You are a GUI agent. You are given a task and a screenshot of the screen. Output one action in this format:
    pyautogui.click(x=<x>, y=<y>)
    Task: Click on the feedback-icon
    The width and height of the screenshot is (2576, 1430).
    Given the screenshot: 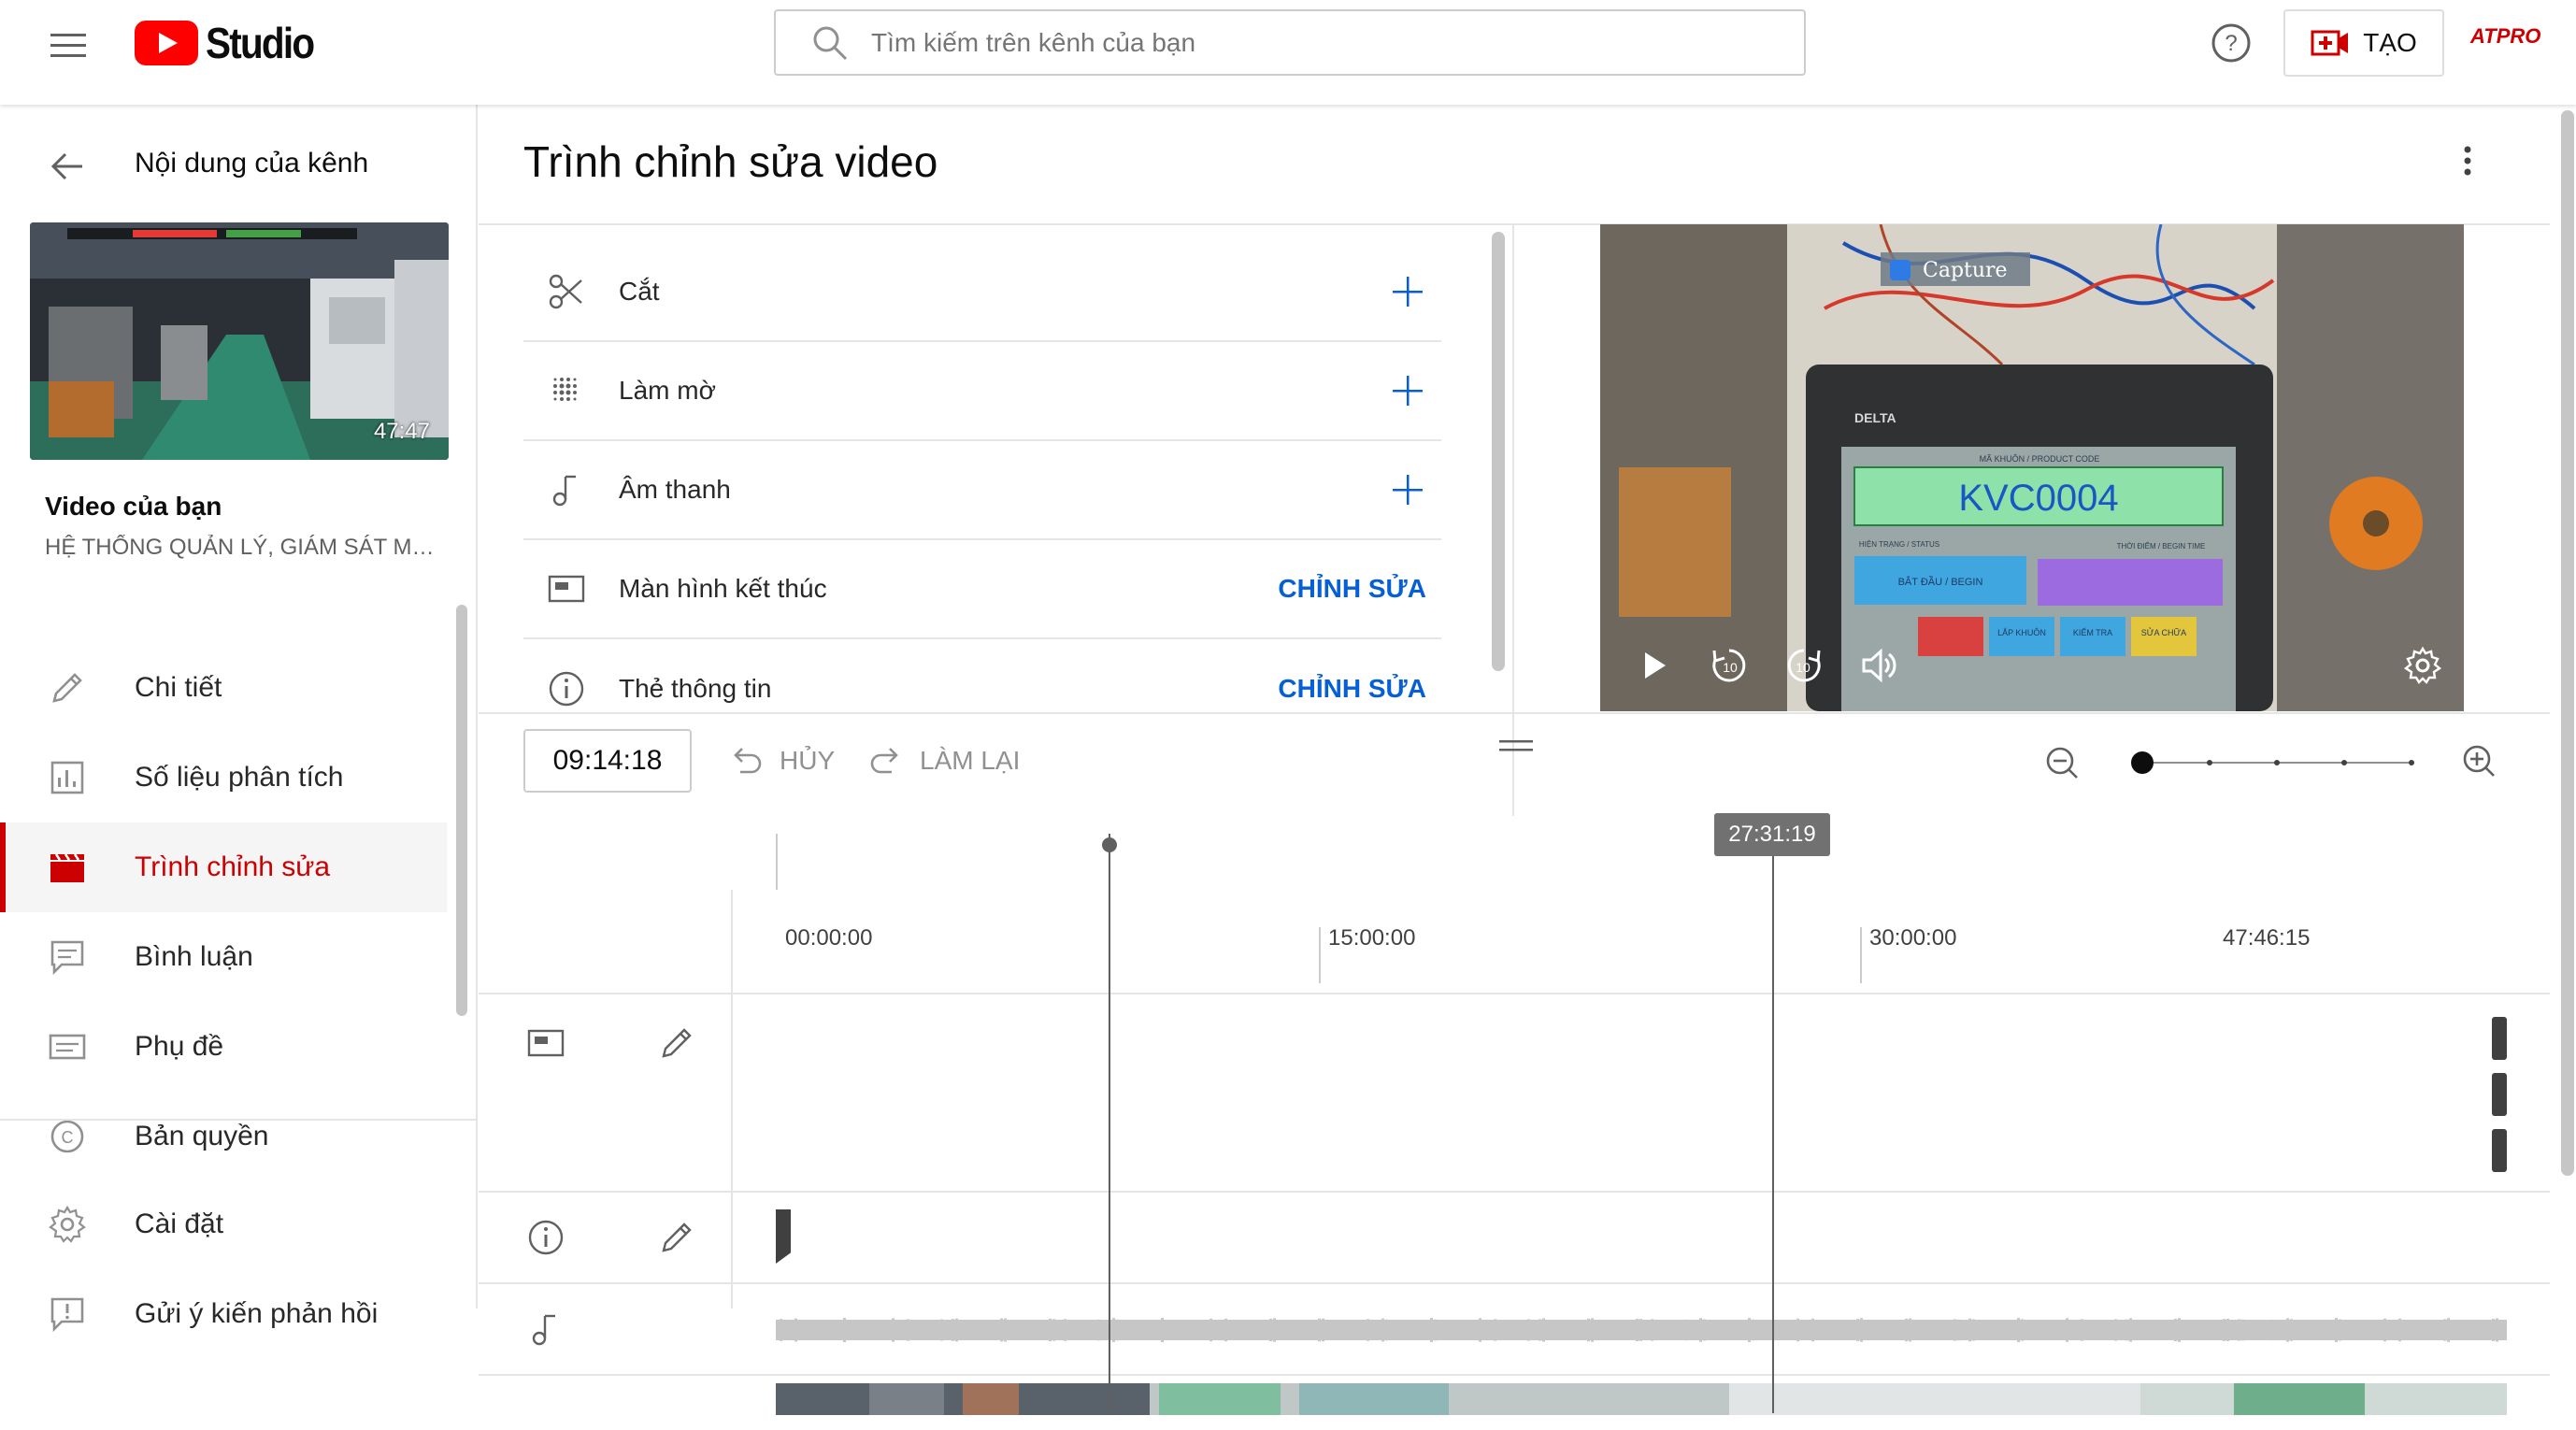 What is the action you would take?
    pyautogui.click(x=67, y=1315)
    